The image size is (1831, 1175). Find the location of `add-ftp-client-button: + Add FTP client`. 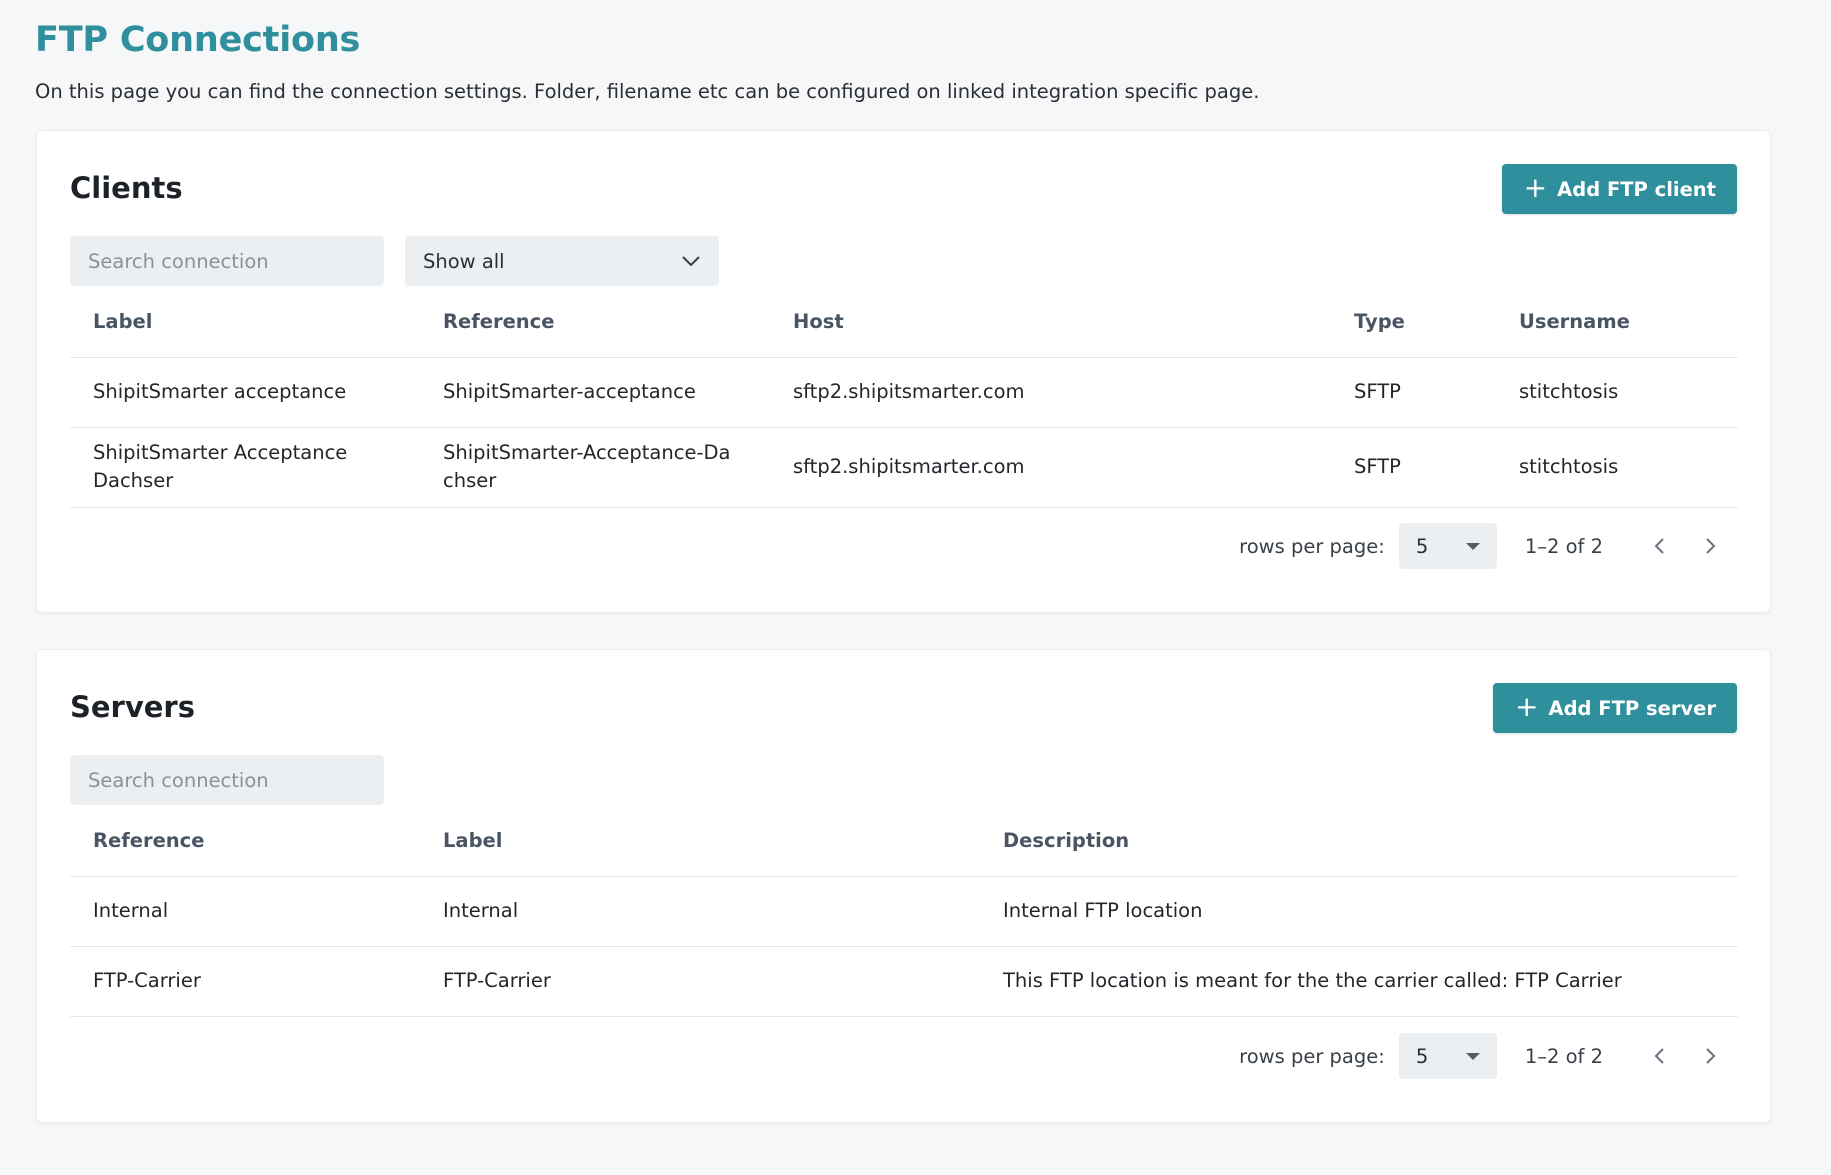

add-ftp-client-button: + Add FTP client is located at coordinates (1619, 189).